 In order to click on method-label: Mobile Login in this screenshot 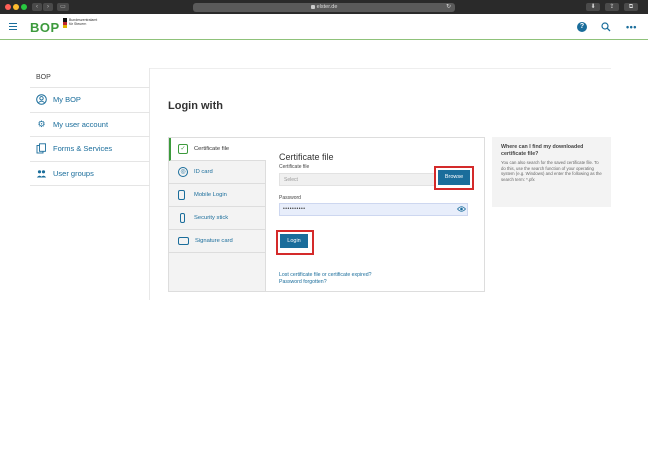, I will do `click(210, 195)`.